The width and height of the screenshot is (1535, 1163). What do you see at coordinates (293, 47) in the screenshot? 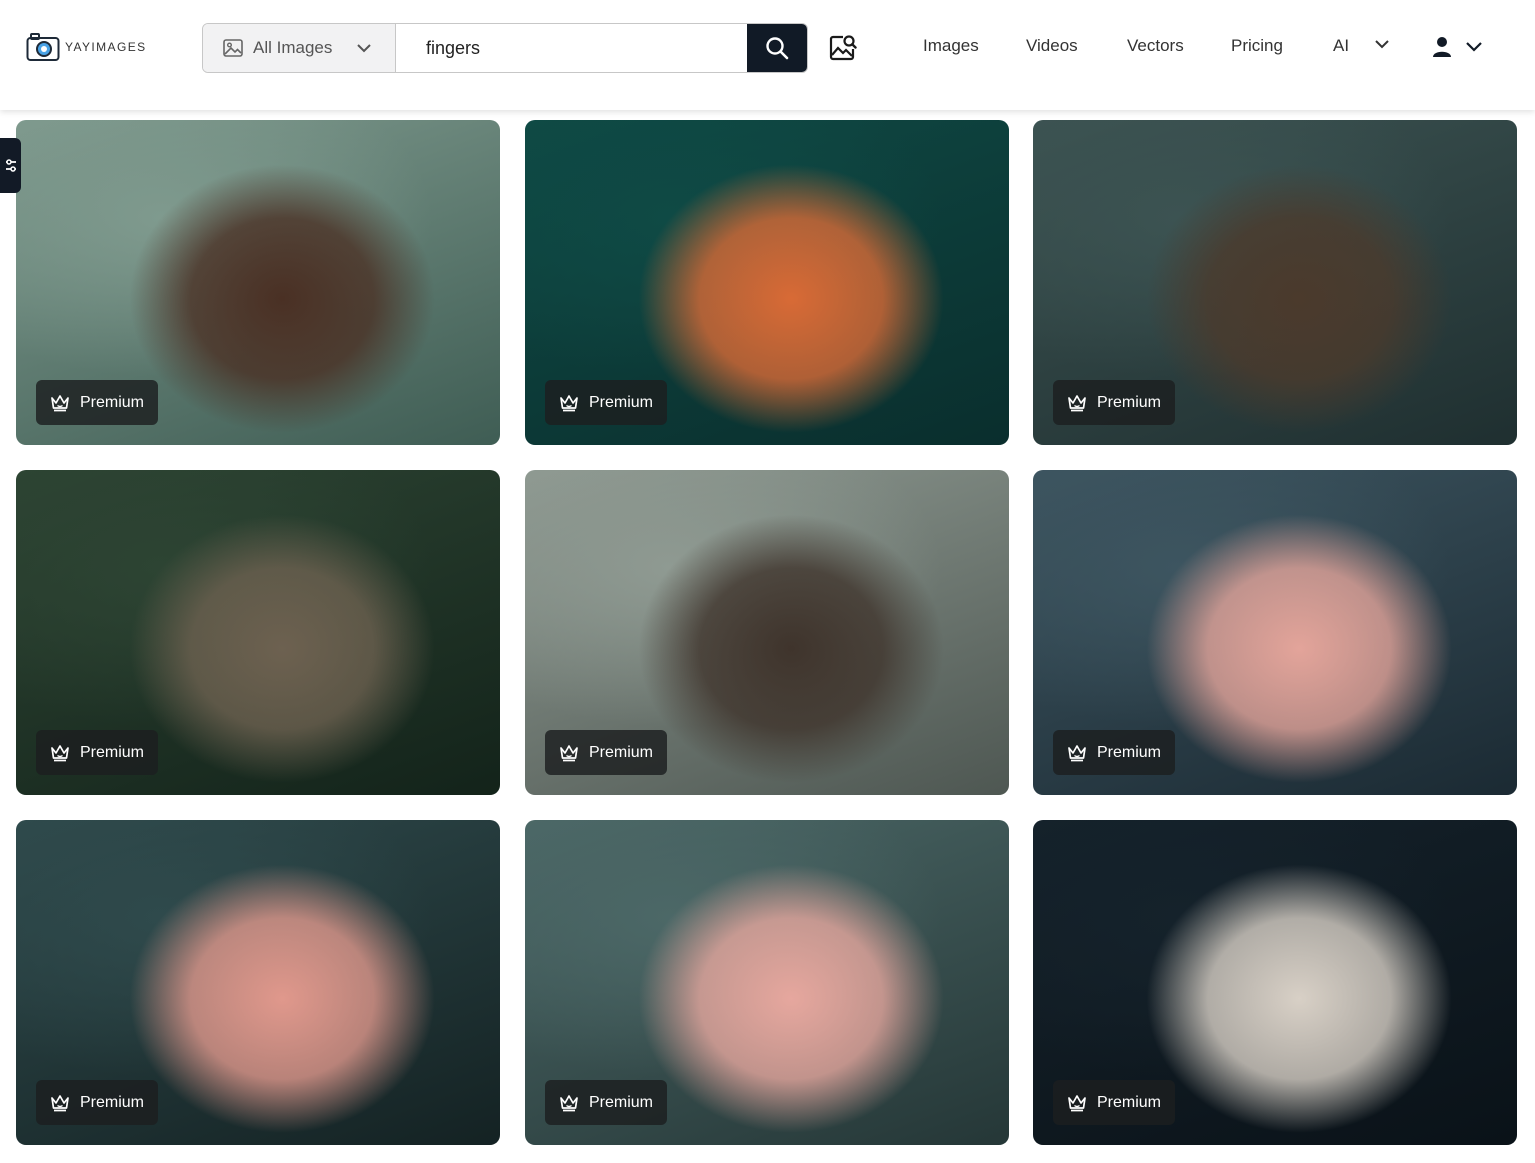
I see `search-type-label: All Images` at bounding box center [293, 47].